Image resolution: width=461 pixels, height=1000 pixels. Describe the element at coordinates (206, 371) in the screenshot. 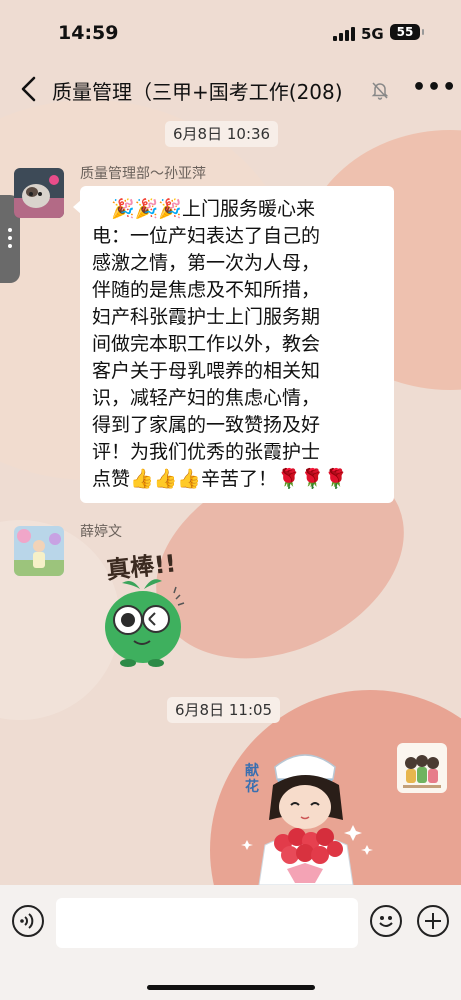

I see `message-line: 客户关于母乳喂养的相关知` at that location.